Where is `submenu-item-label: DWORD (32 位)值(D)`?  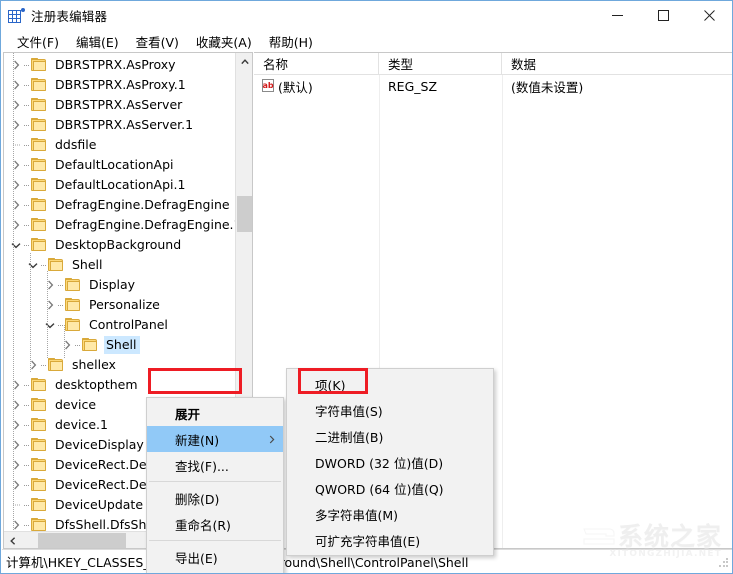 submenu-item-label: DWORD (32 位)值(D) is located at coordinates (379, 463).